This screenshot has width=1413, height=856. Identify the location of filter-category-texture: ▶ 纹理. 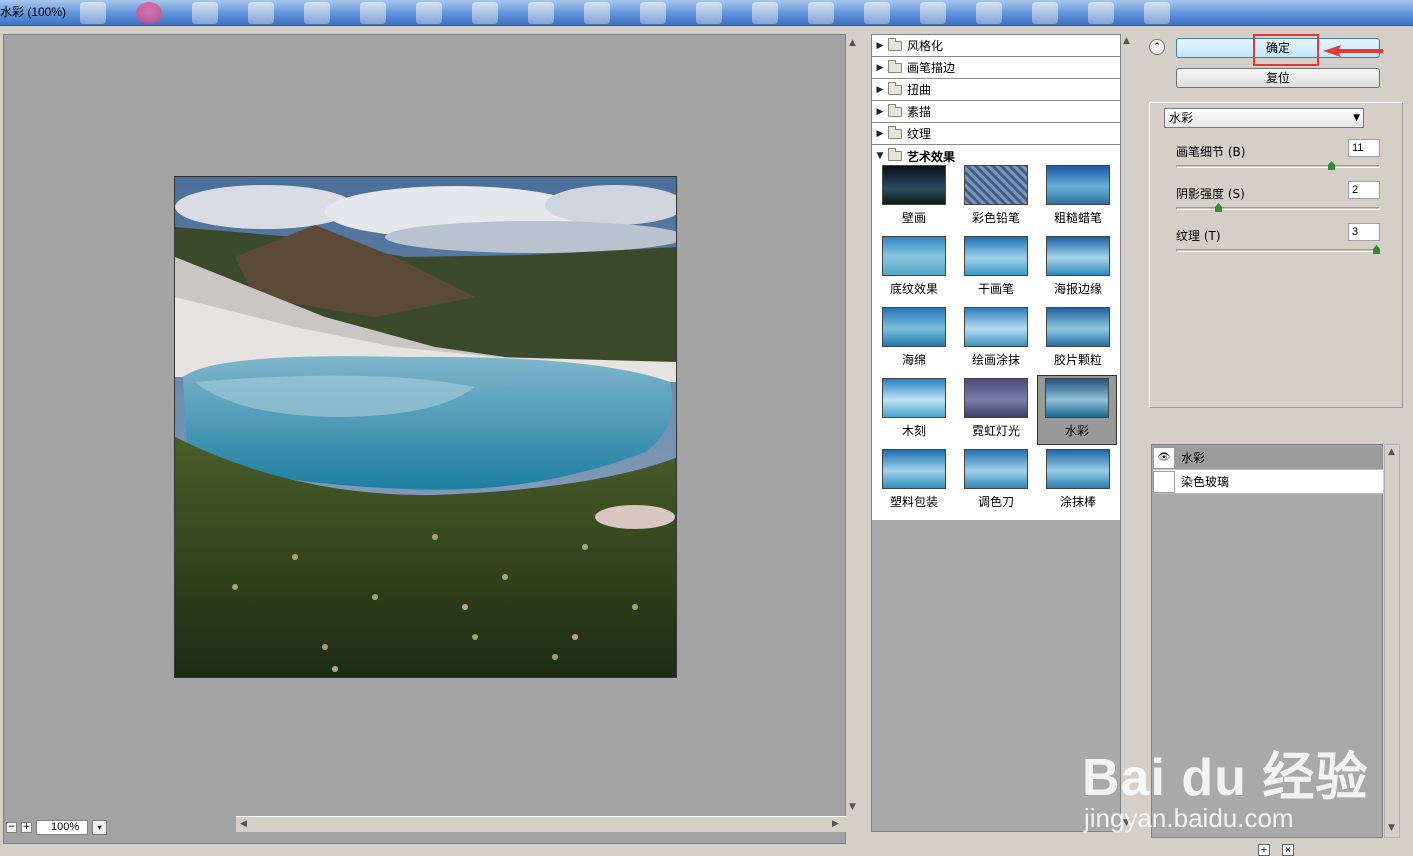
(996, 134).